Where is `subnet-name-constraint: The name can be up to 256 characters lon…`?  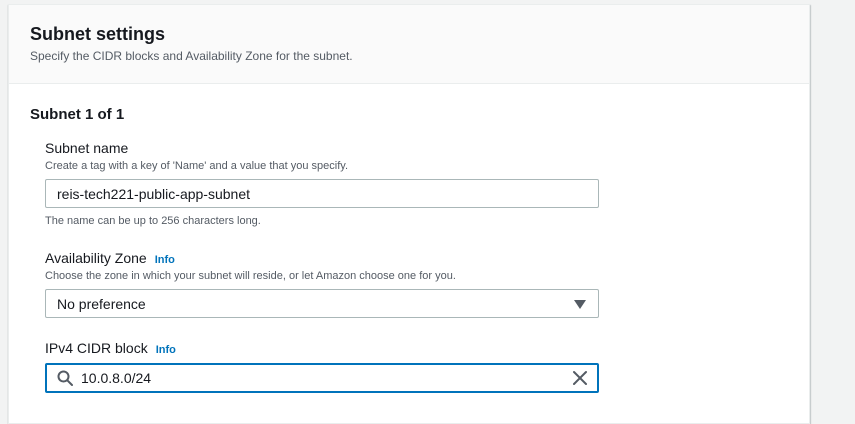
subnet-name-constraint: The name can be up to 256 characters lon… is located at coordinates (153, 221).